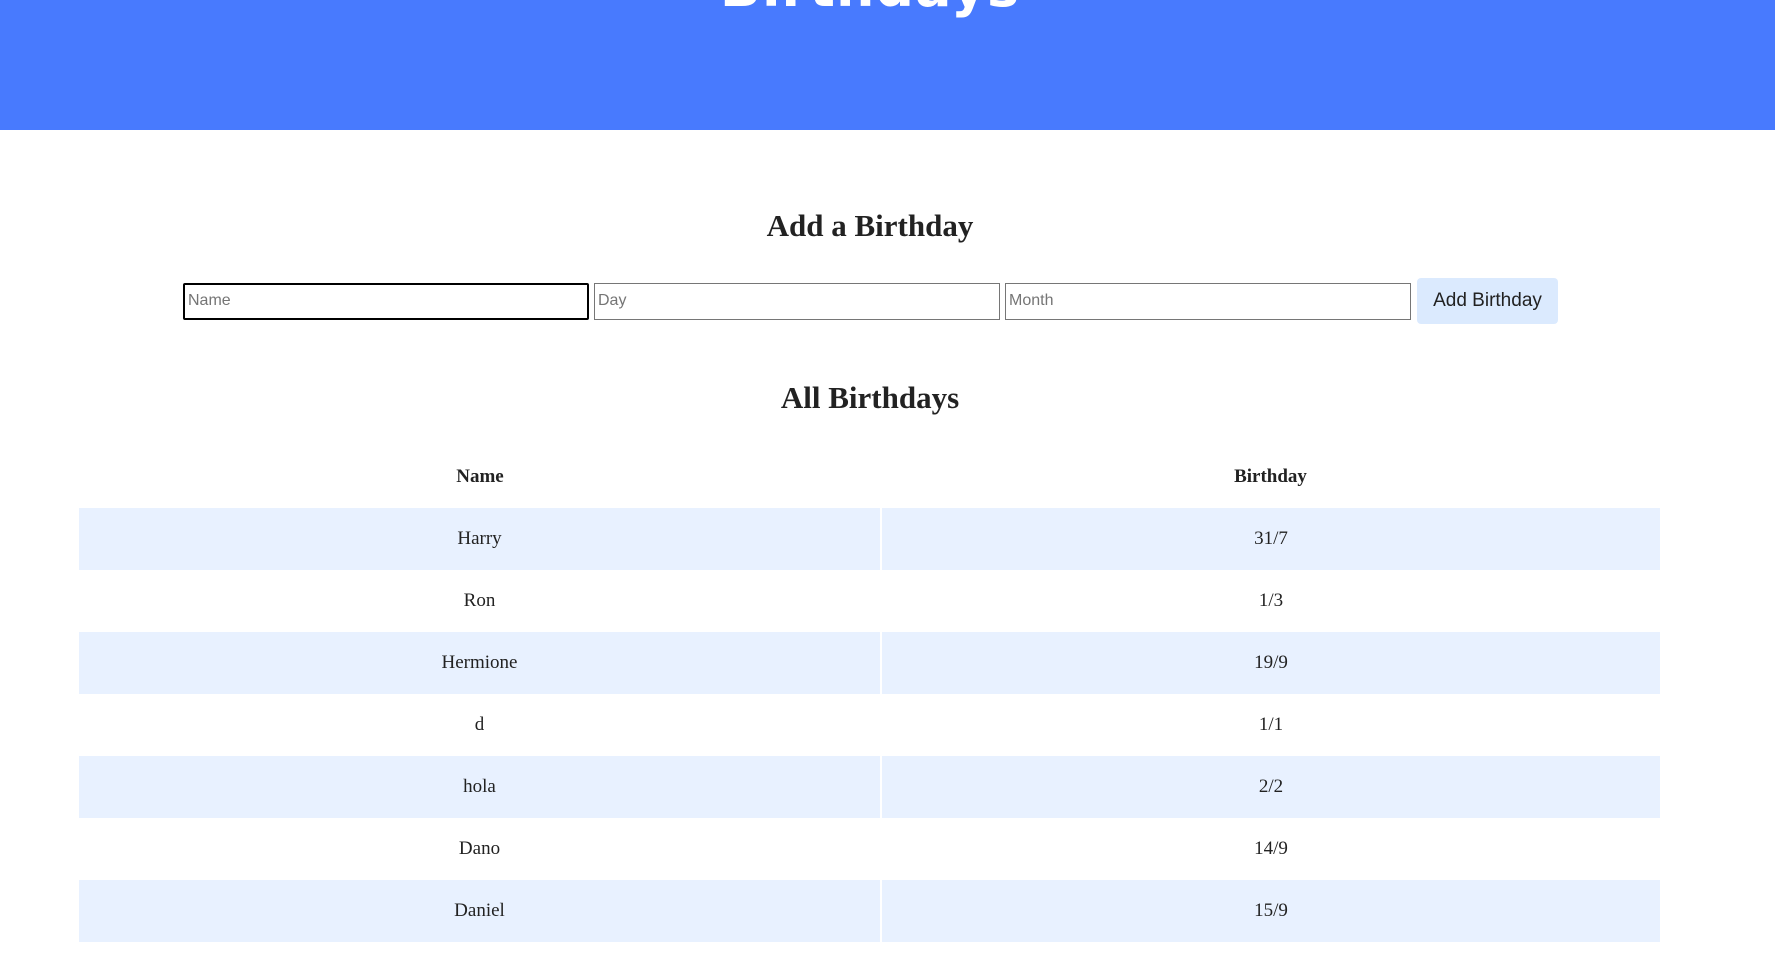 The image size is (1775, 966). I want to click on name-input, so click(386, 301).